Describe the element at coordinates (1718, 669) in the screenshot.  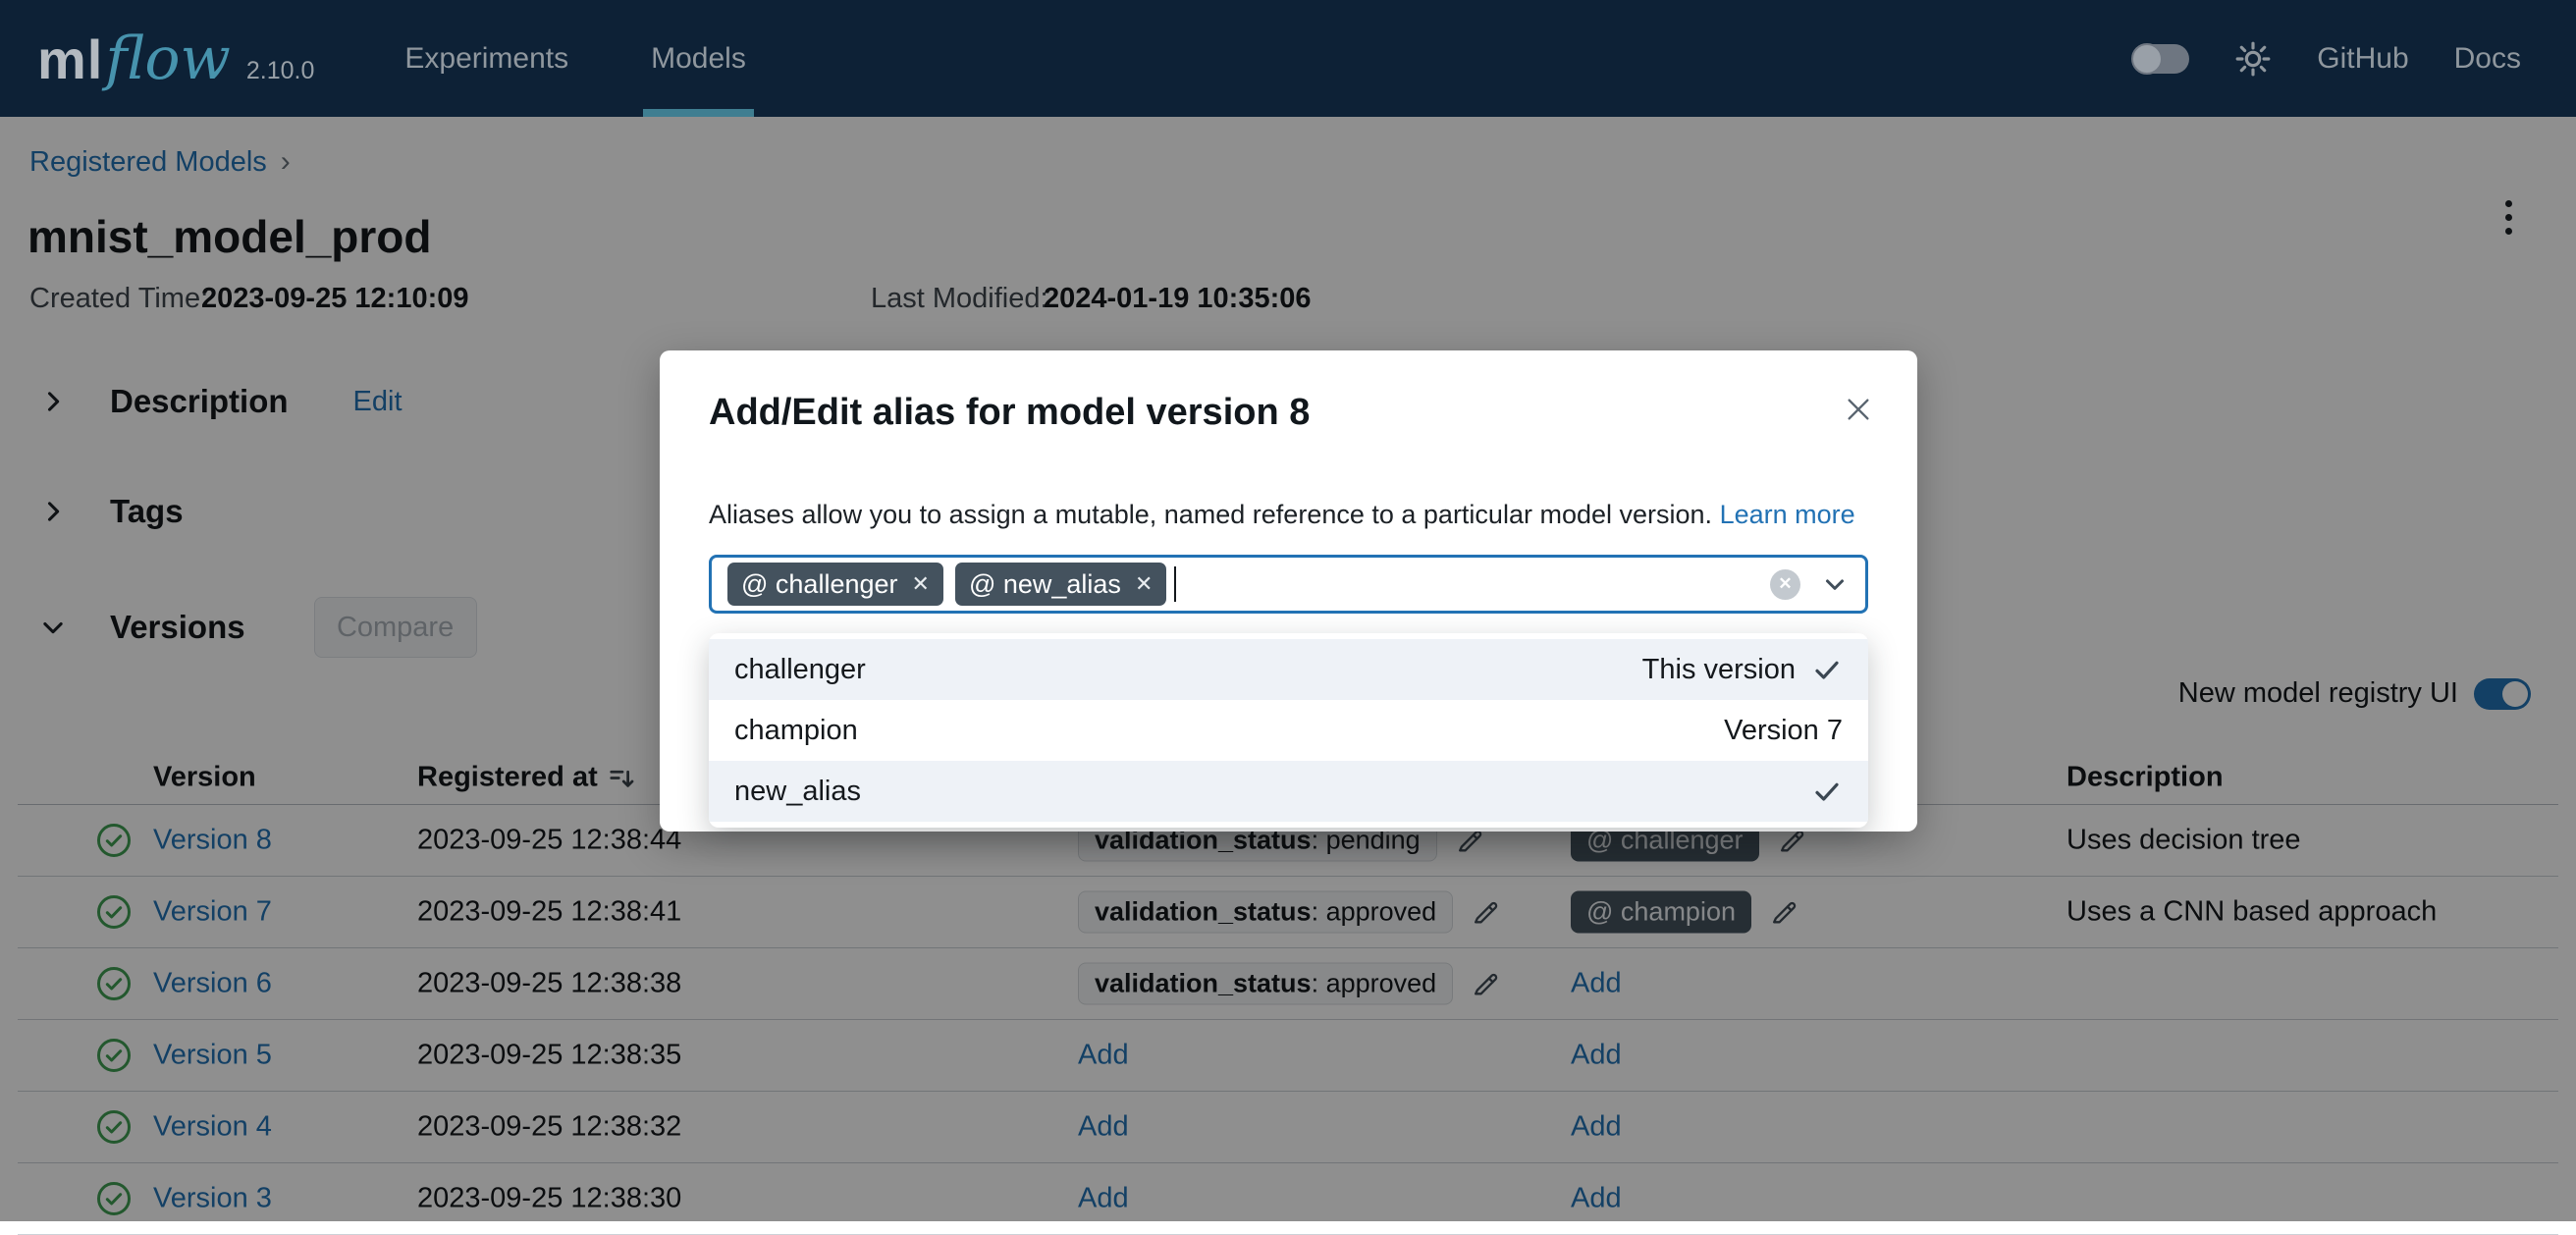
I see `option-version-label: This version` at that location.